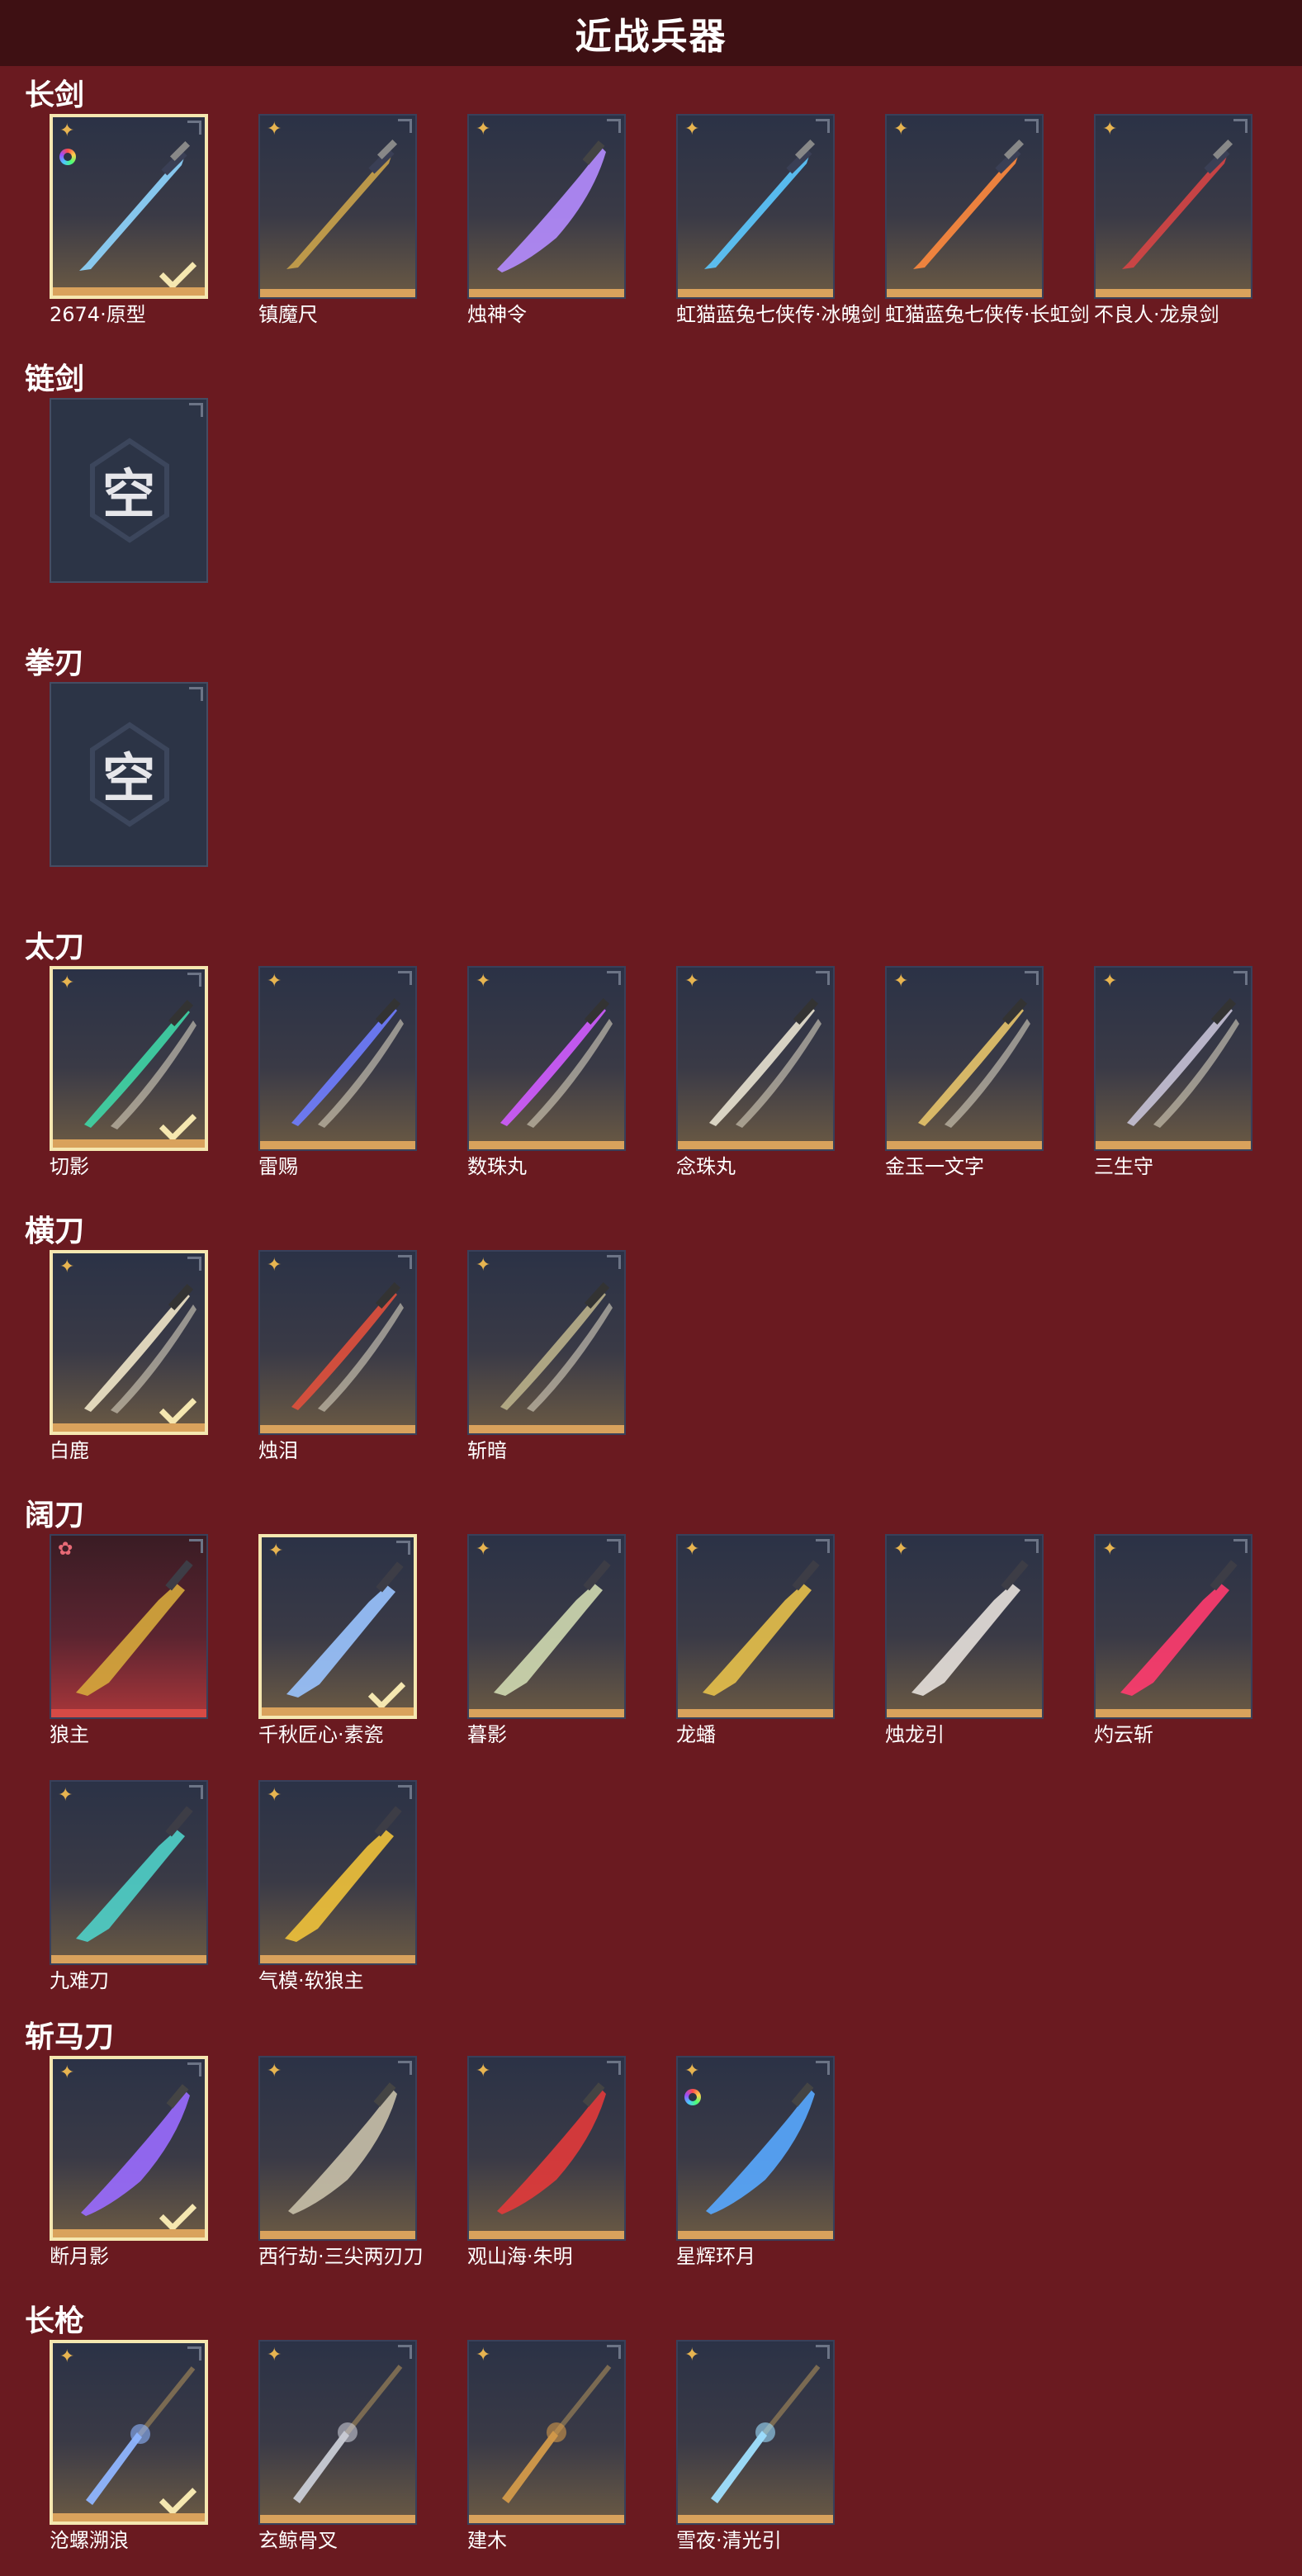 This screenshot has width=1302, height=2576. I want to click on weapon-grid: ✦ 白鹿 ✦ 烛泪 ✦ 斩暗, so click(651, 1356).